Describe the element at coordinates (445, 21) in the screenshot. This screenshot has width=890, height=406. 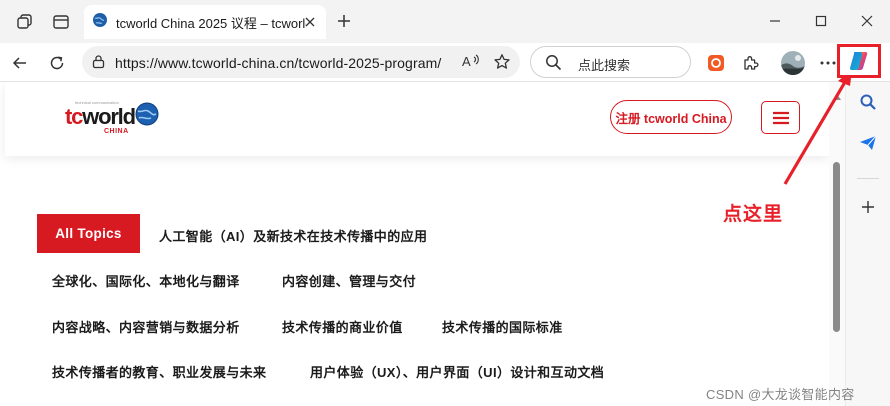
I see `tab-strip: tcworld China 2025 议程 – tcworld` at that location.